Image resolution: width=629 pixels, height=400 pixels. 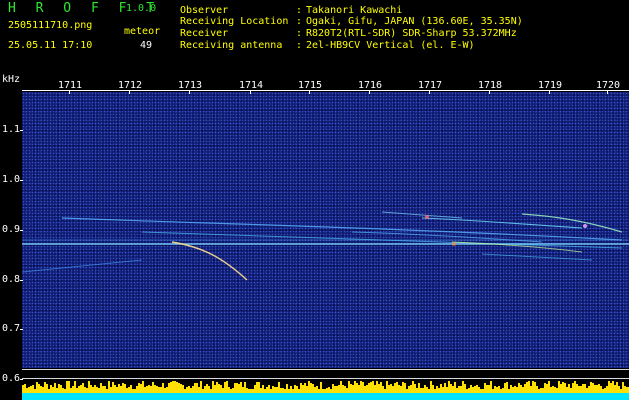 What do you see at coordinates (414, 21) in the screenshot?
I see `location-value: Ogaki, Gifu, JAPAN (136.60E, 35.35N)` at bounding box center [414, 21].